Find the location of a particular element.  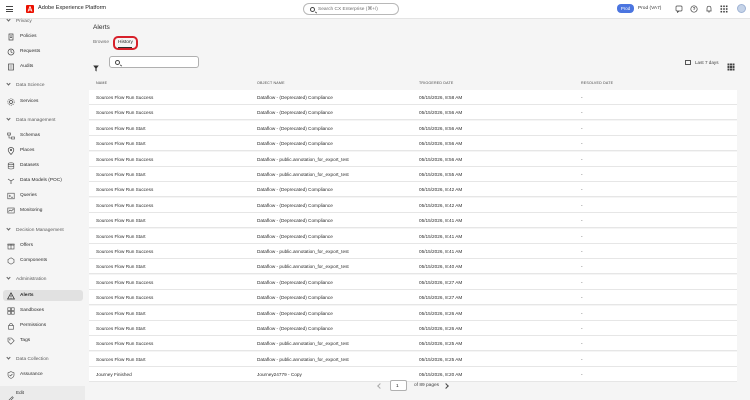

sidebar-item-audits: Audits is located at coordinates (43, 66).